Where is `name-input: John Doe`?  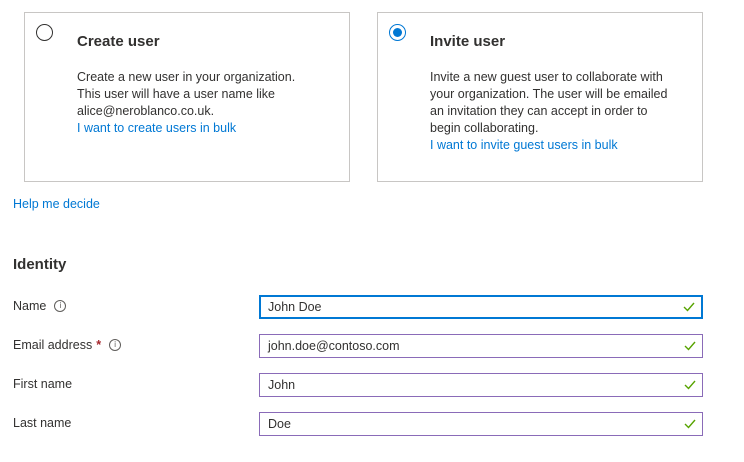 name-input: John Doe is located at coordinates (481, 307).